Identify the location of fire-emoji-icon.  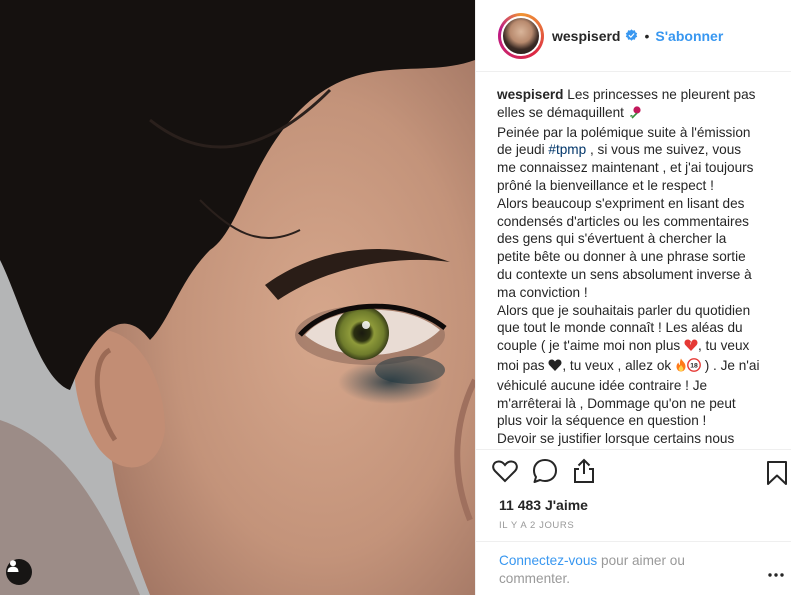
(681, 367).